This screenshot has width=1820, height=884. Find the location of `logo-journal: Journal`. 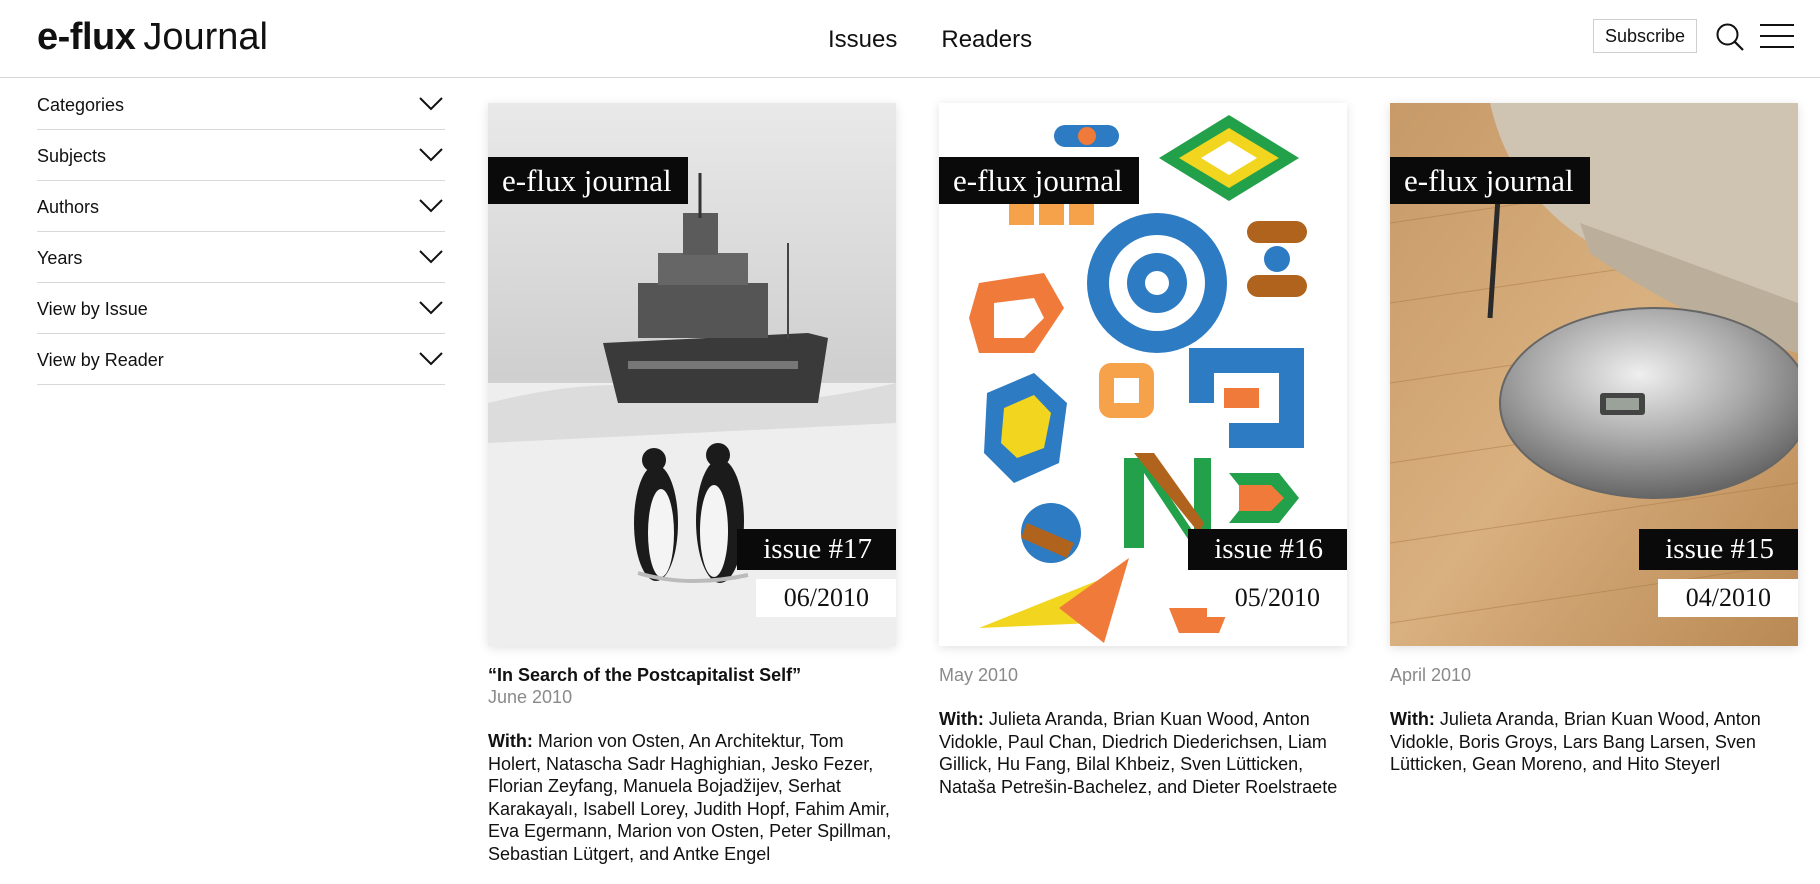

logo-journal: Journal is located at coordinates (205, 37).